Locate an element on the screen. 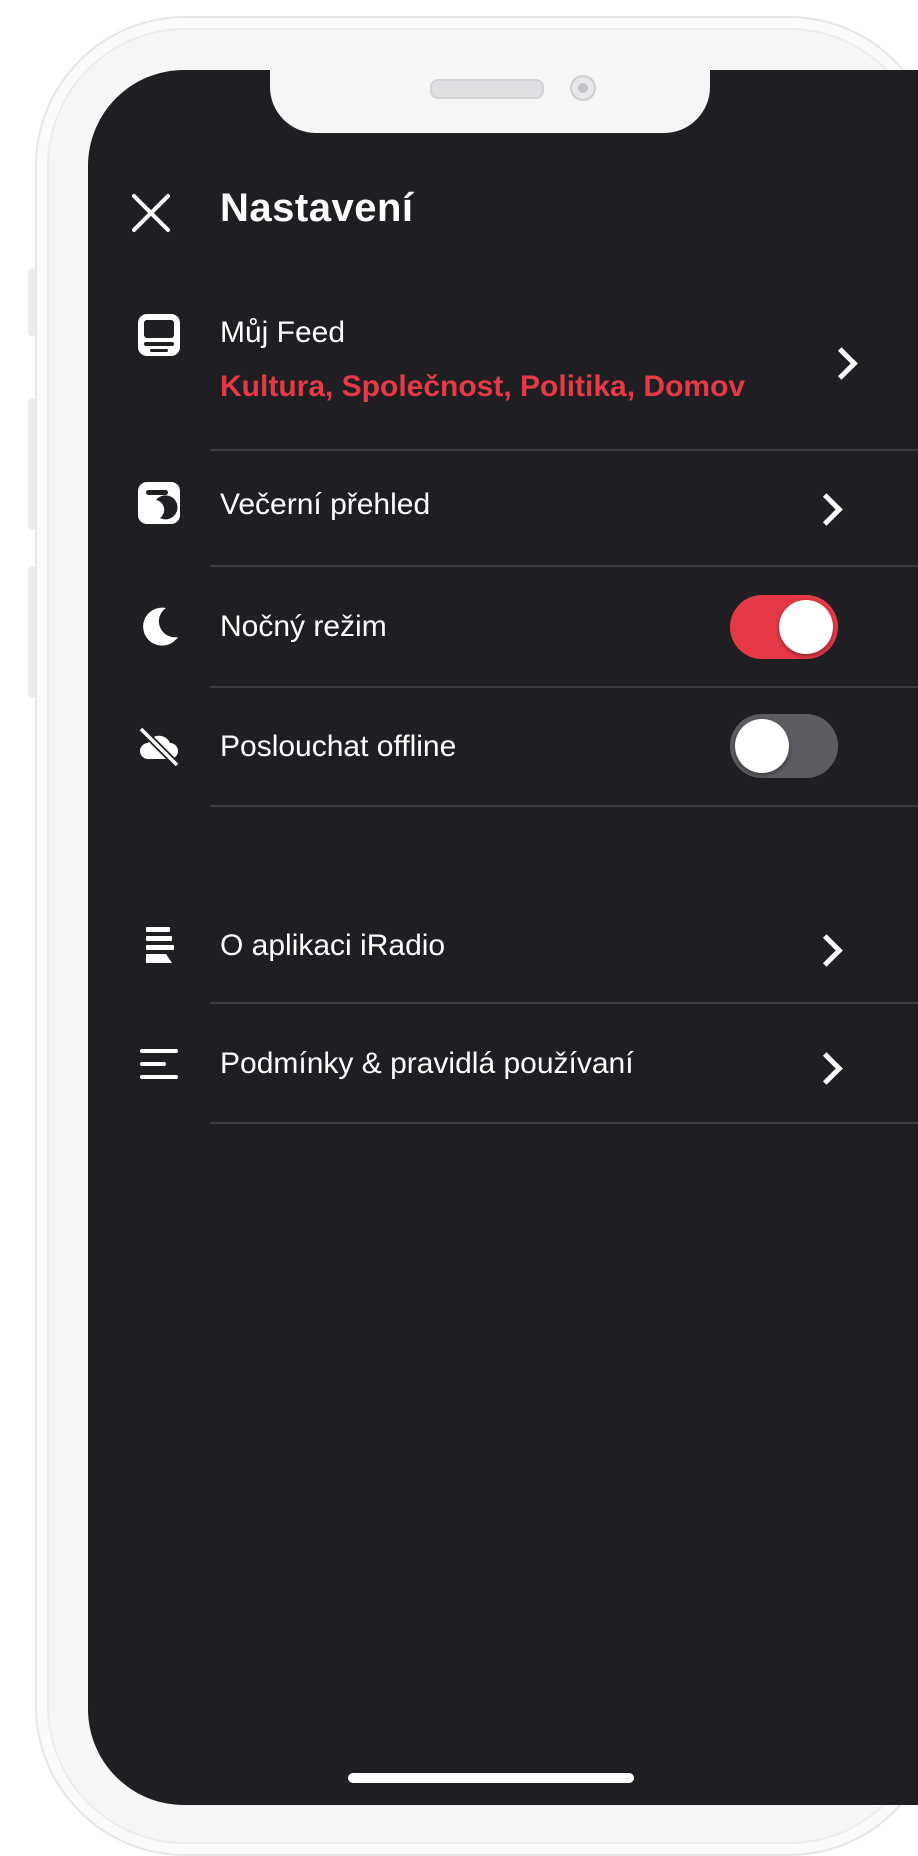  evening-overview-icon is located at coordinates (159, 503).